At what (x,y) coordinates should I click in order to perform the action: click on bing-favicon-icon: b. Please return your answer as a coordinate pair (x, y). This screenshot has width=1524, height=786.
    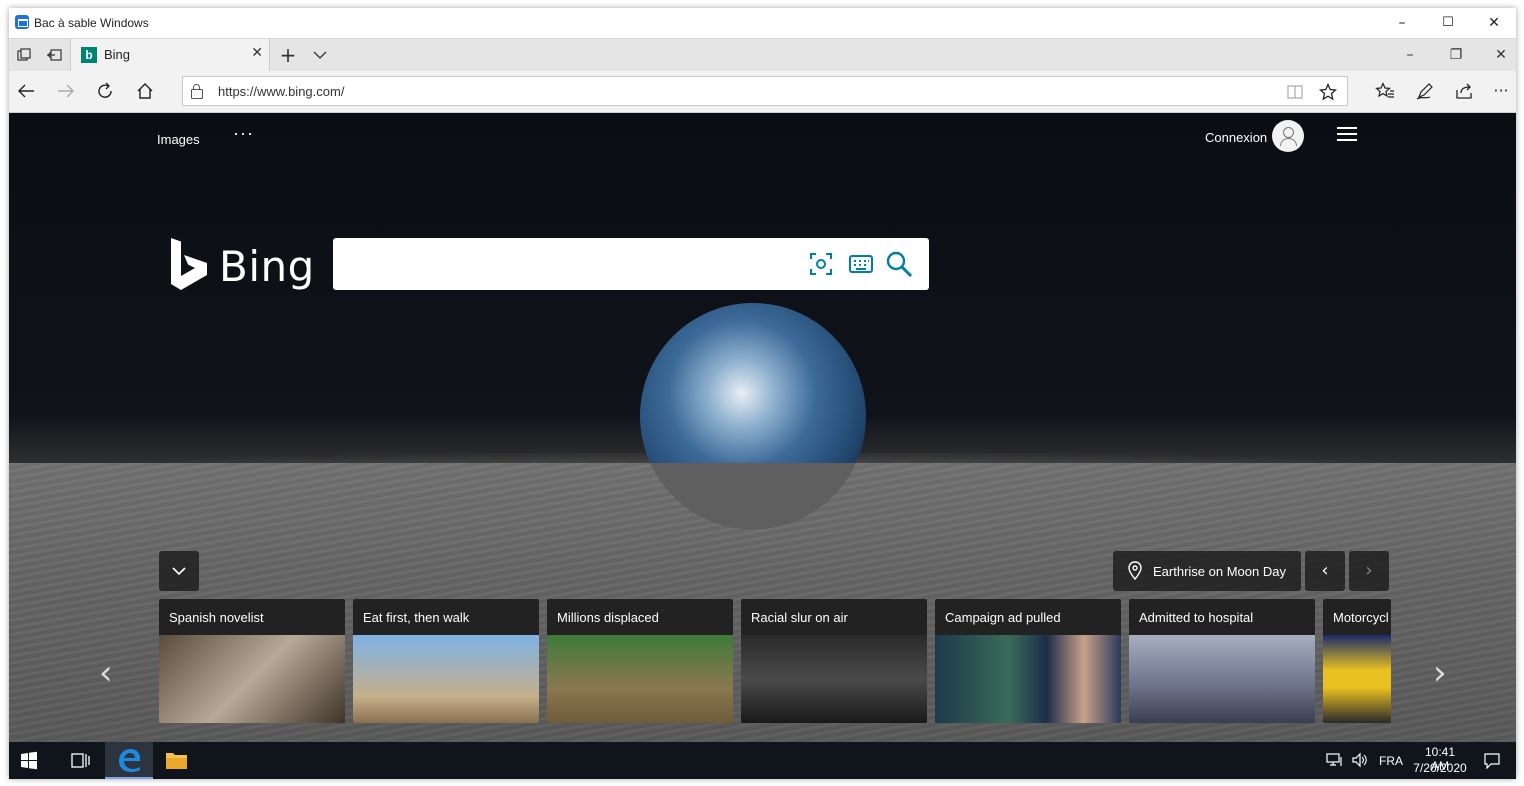
    Looking at the image, I should click on (89, 55).